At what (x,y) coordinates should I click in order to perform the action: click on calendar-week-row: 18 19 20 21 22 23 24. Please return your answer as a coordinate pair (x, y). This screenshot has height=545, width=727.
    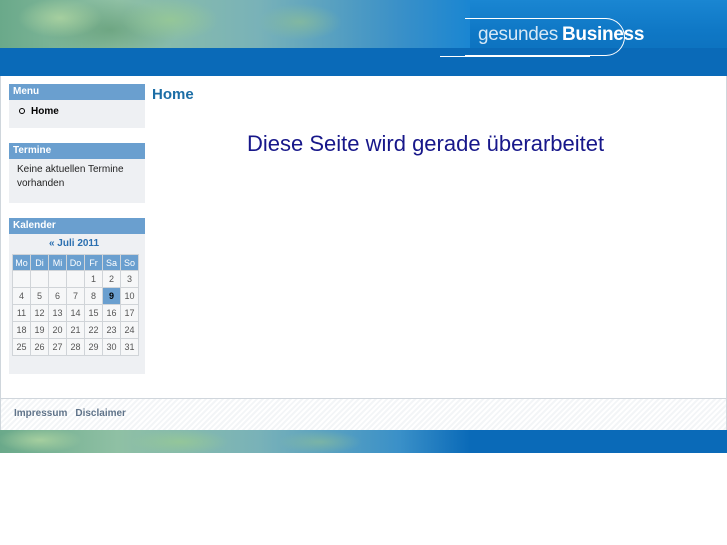
    Looking at the image, I should click on (75, 330).